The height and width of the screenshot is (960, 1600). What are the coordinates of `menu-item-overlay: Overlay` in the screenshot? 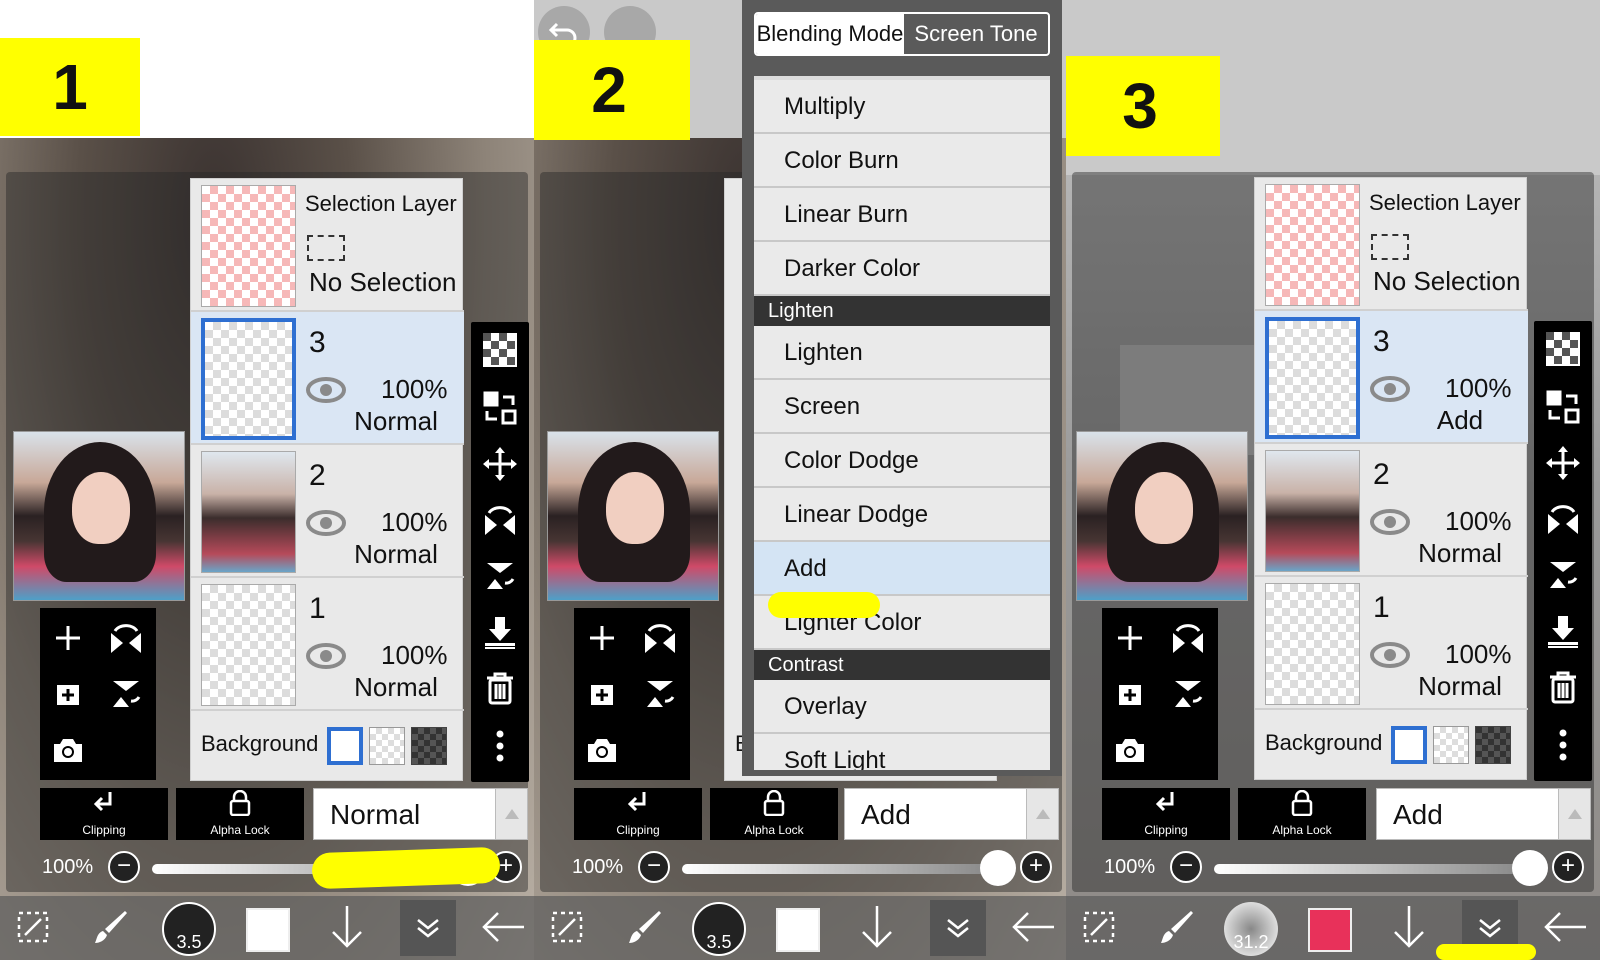 It's located at (902, 707).